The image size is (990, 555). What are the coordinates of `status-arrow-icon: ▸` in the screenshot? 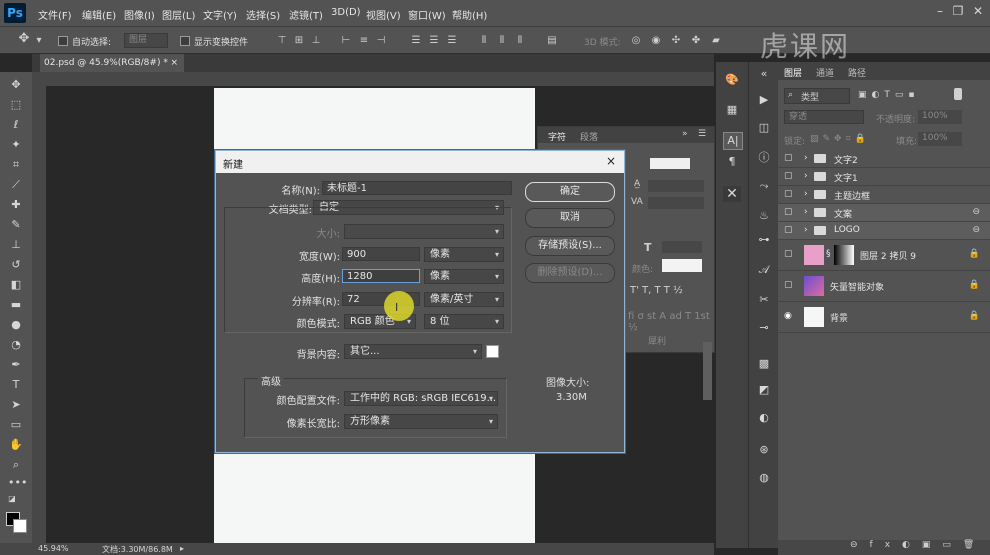 It's located at (182, 548).